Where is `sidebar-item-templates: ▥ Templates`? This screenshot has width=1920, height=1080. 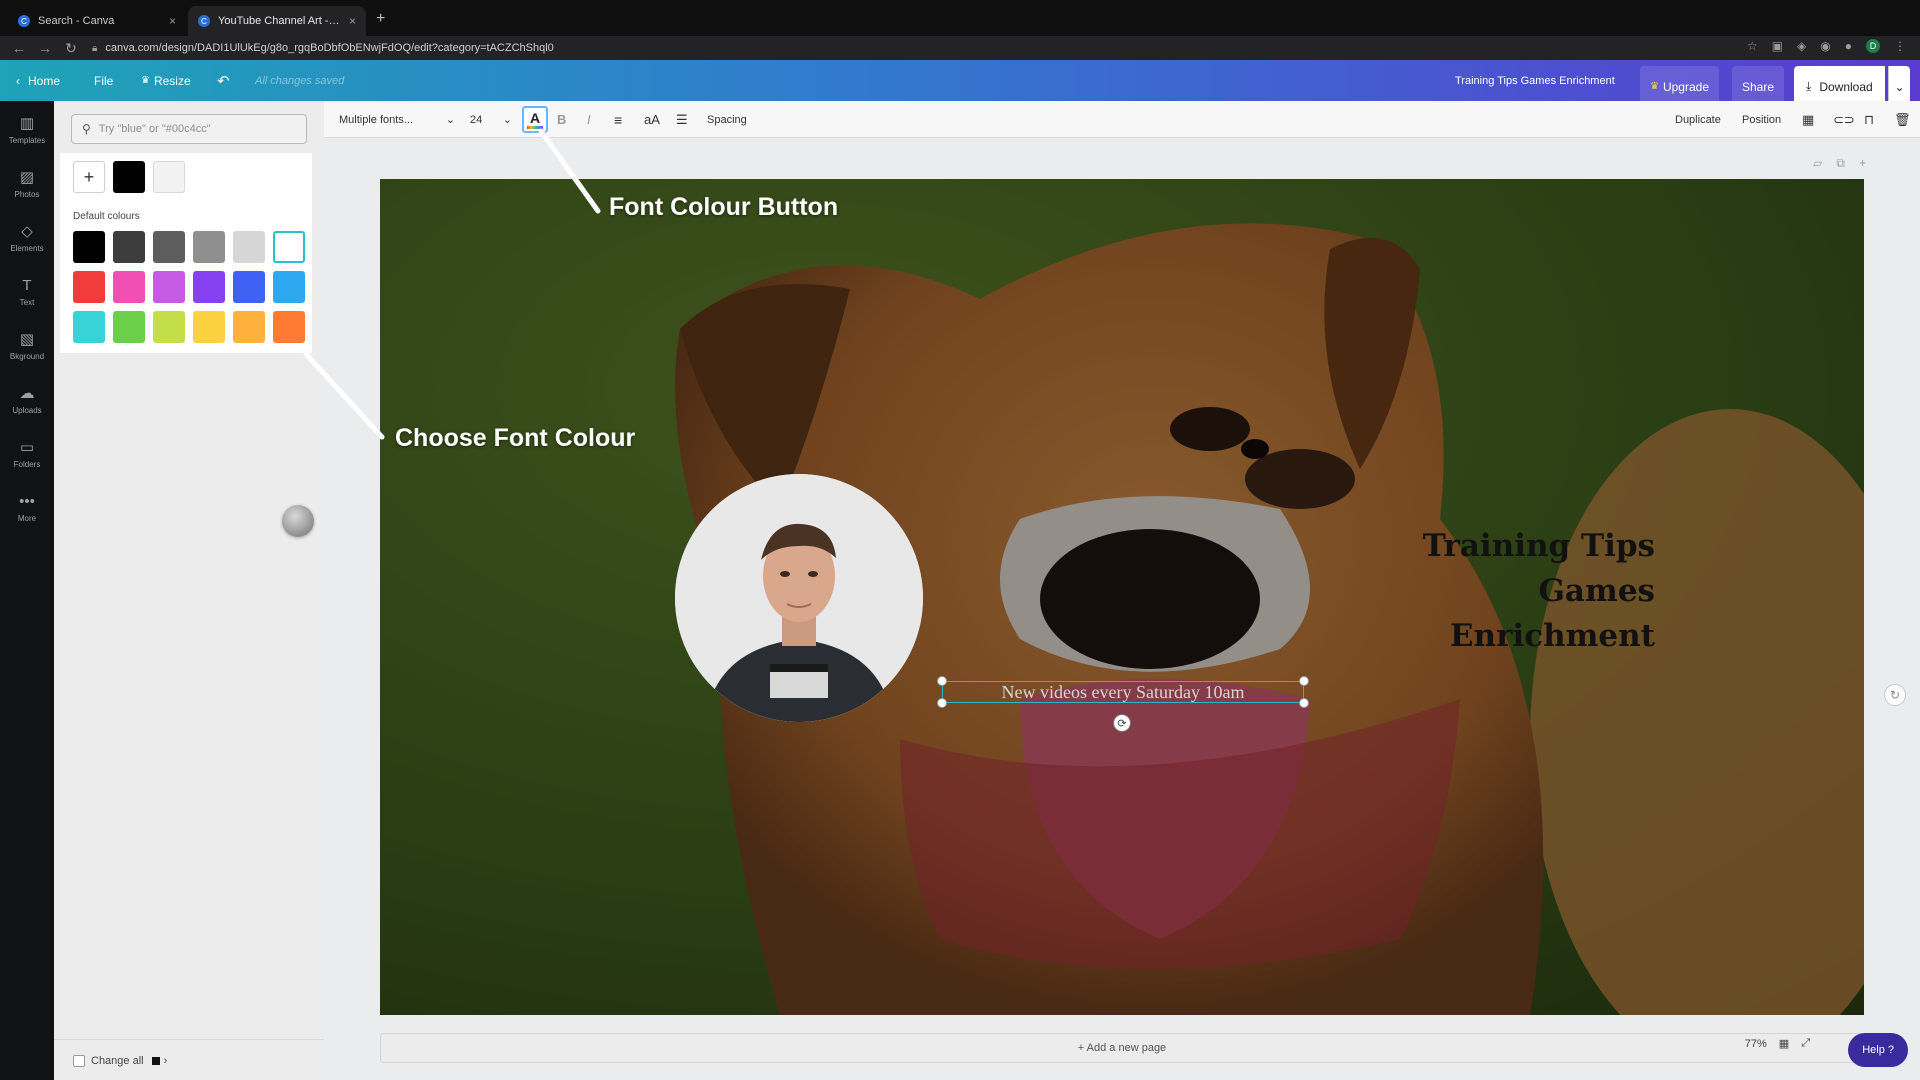
sidebar-item-templates: ▥ Templates is located at coordinates (27, 130).